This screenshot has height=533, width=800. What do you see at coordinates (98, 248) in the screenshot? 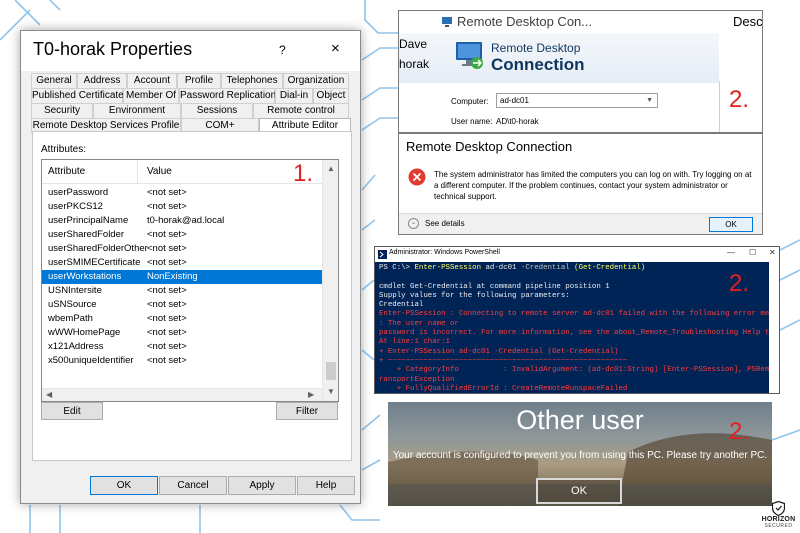
I see `row-attribute: userSharedFolderOther` at bounding box center [98, 248].